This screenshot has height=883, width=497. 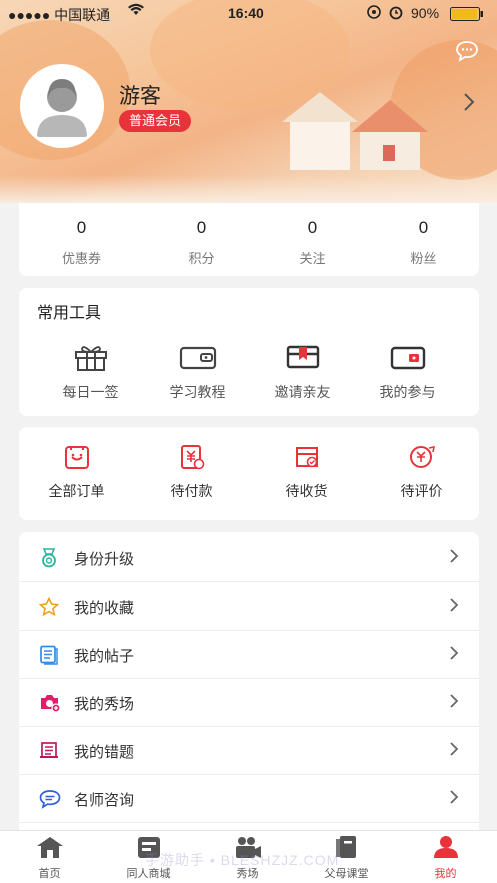 What do you see at coordinates (306, 491) in the screenshot?
I see `order-label: 待收货` at bounding box center [306, 491].